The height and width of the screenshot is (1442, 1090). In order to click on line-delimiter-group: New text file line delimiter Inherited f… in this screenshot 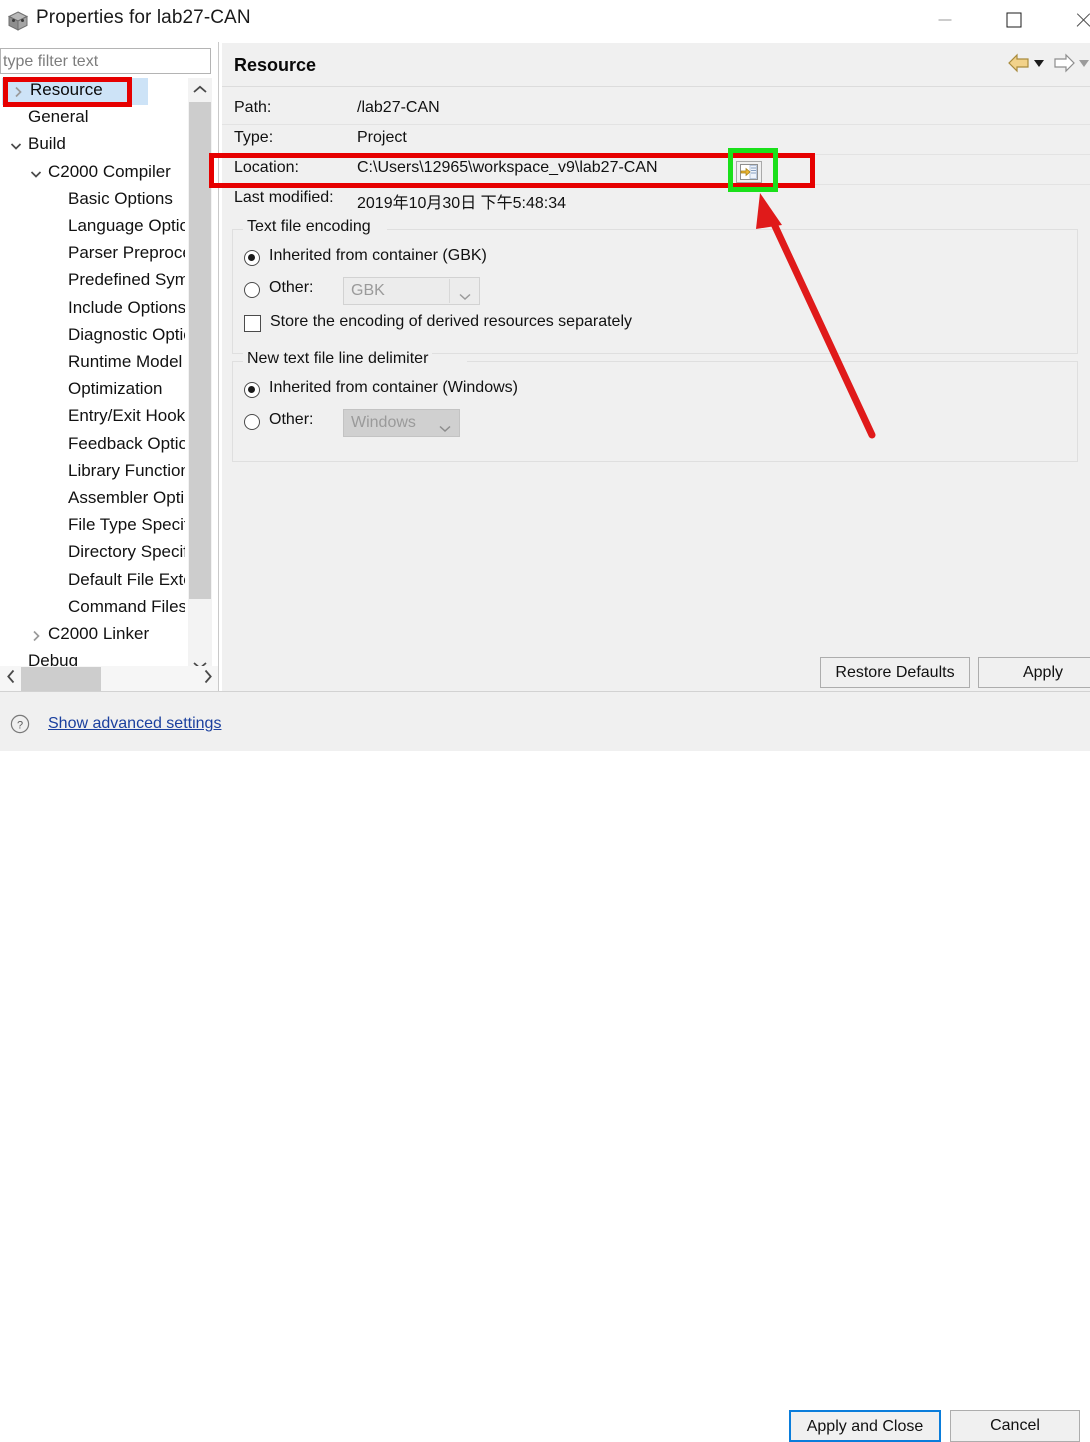, I will do `click(655, 411)`.